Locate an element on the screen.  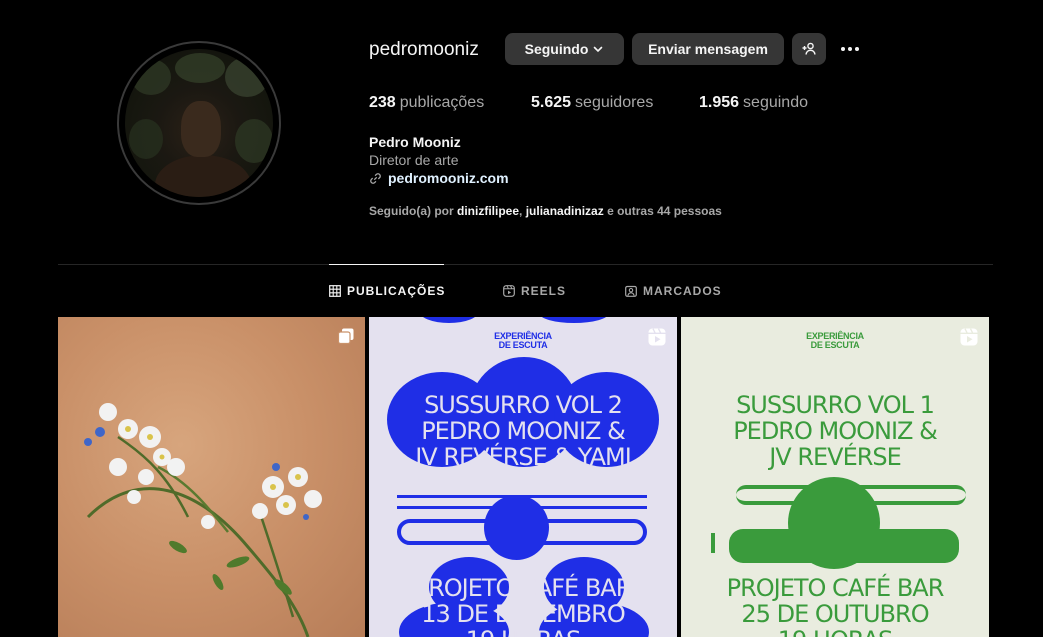
profile-full-name: Pedro Mooniz is located at coordinates (415, 142).